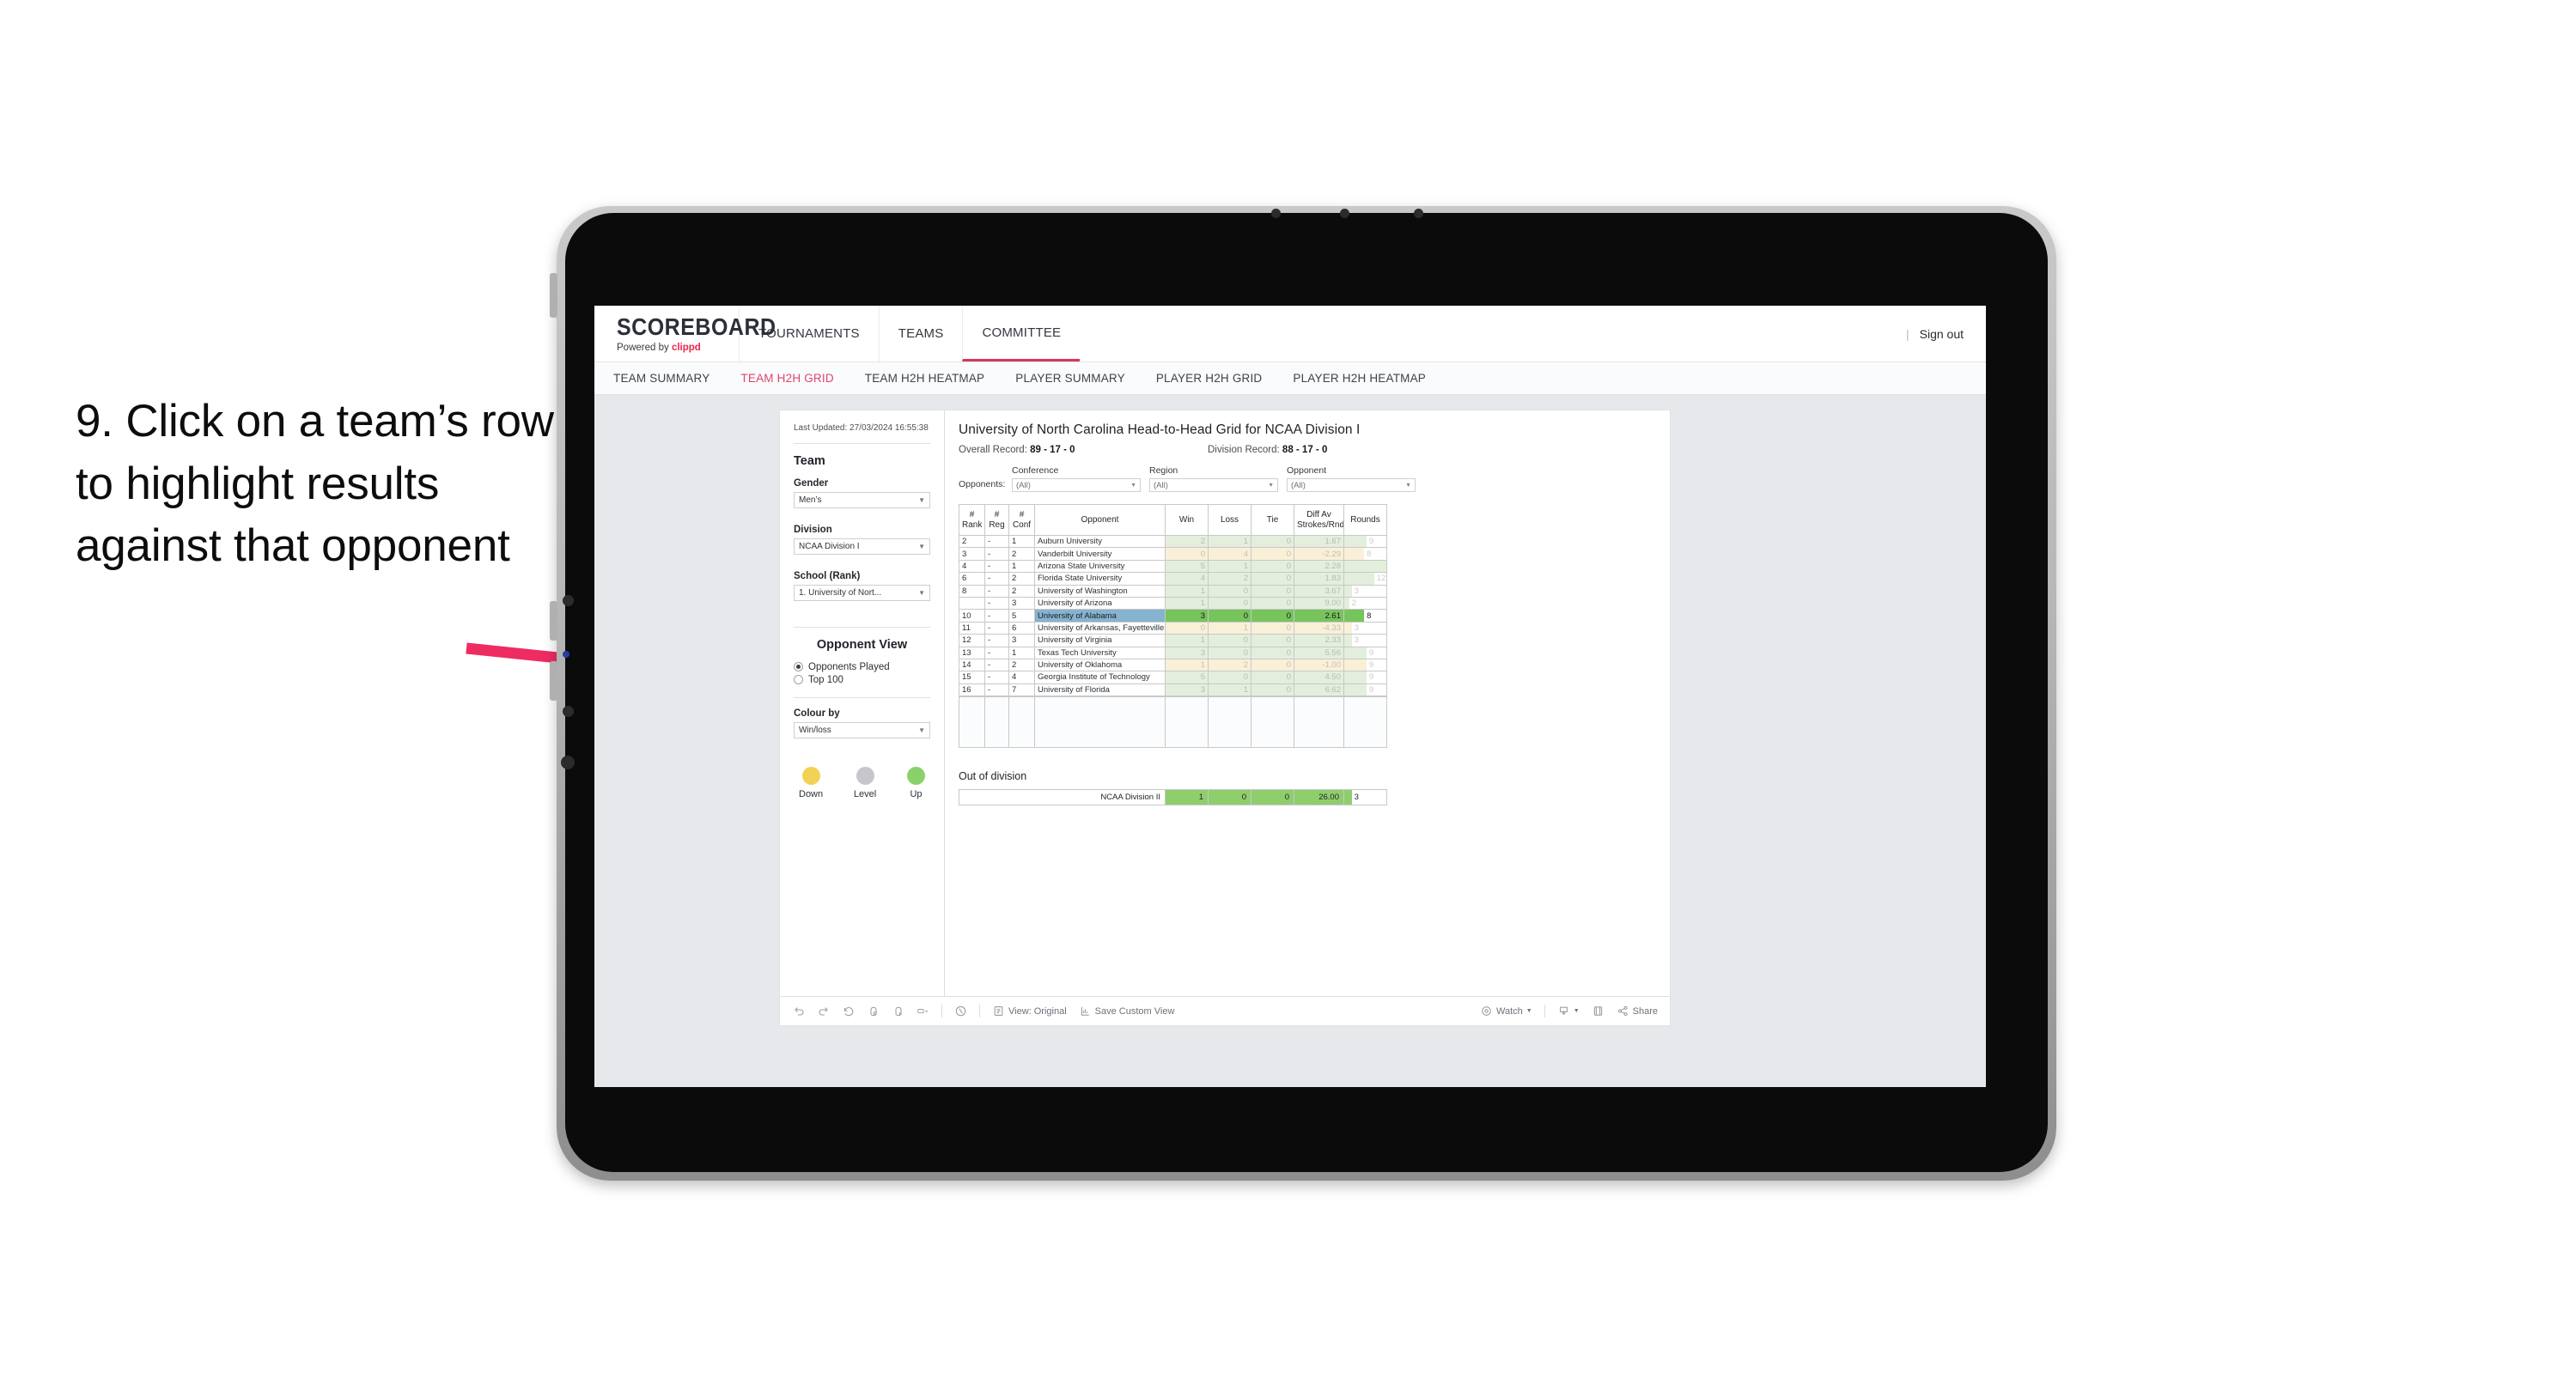 The height and width of the screenshot is (1385, 2576). What do you see at coordinates (923, 1011) in the screenshot?
I see `data-source-icon` at bounding box center [923, 1011].